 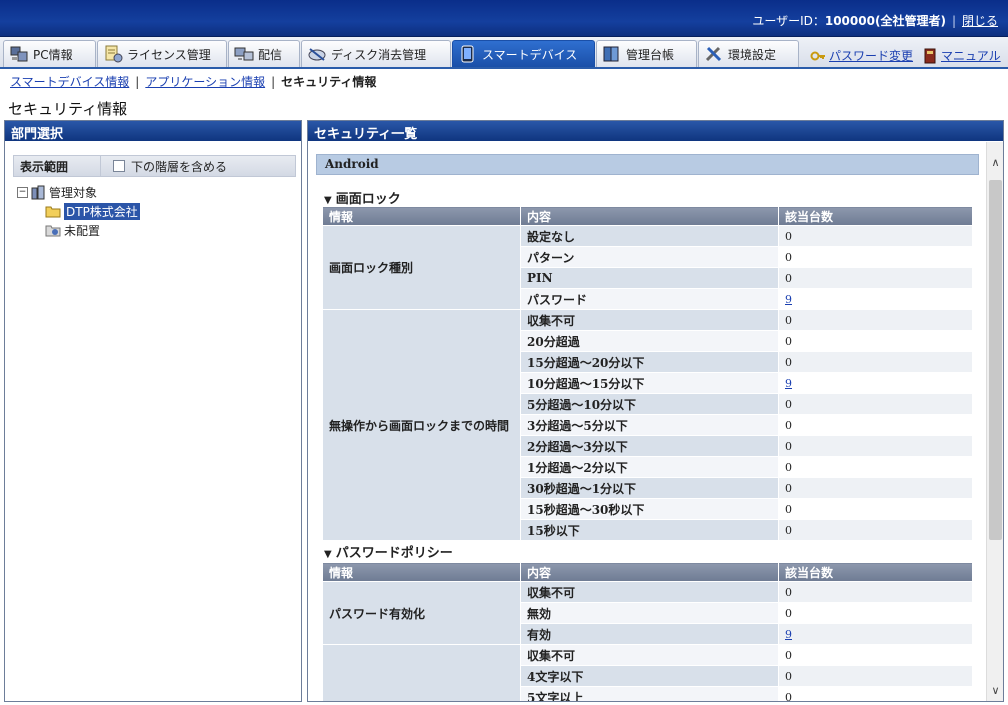 I want to click on license-icon, so click(x=113, y=54).